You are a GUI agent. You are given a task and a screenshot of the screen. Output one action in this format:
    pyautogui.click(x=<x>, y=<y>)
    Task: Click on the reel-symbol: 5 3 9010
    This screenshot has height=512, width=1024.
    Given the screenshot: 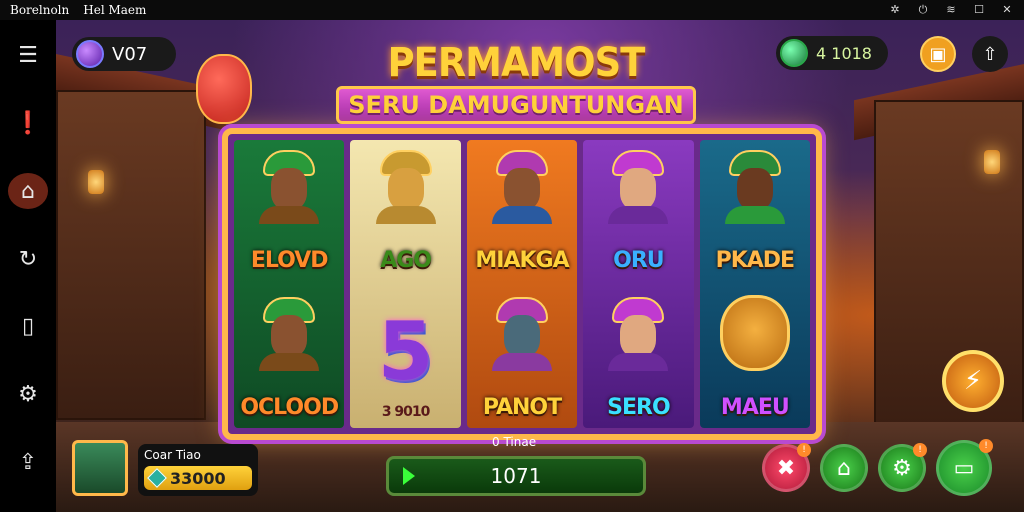 What is the action you would take?
    pyautogui.click(x=405, y=357)
    